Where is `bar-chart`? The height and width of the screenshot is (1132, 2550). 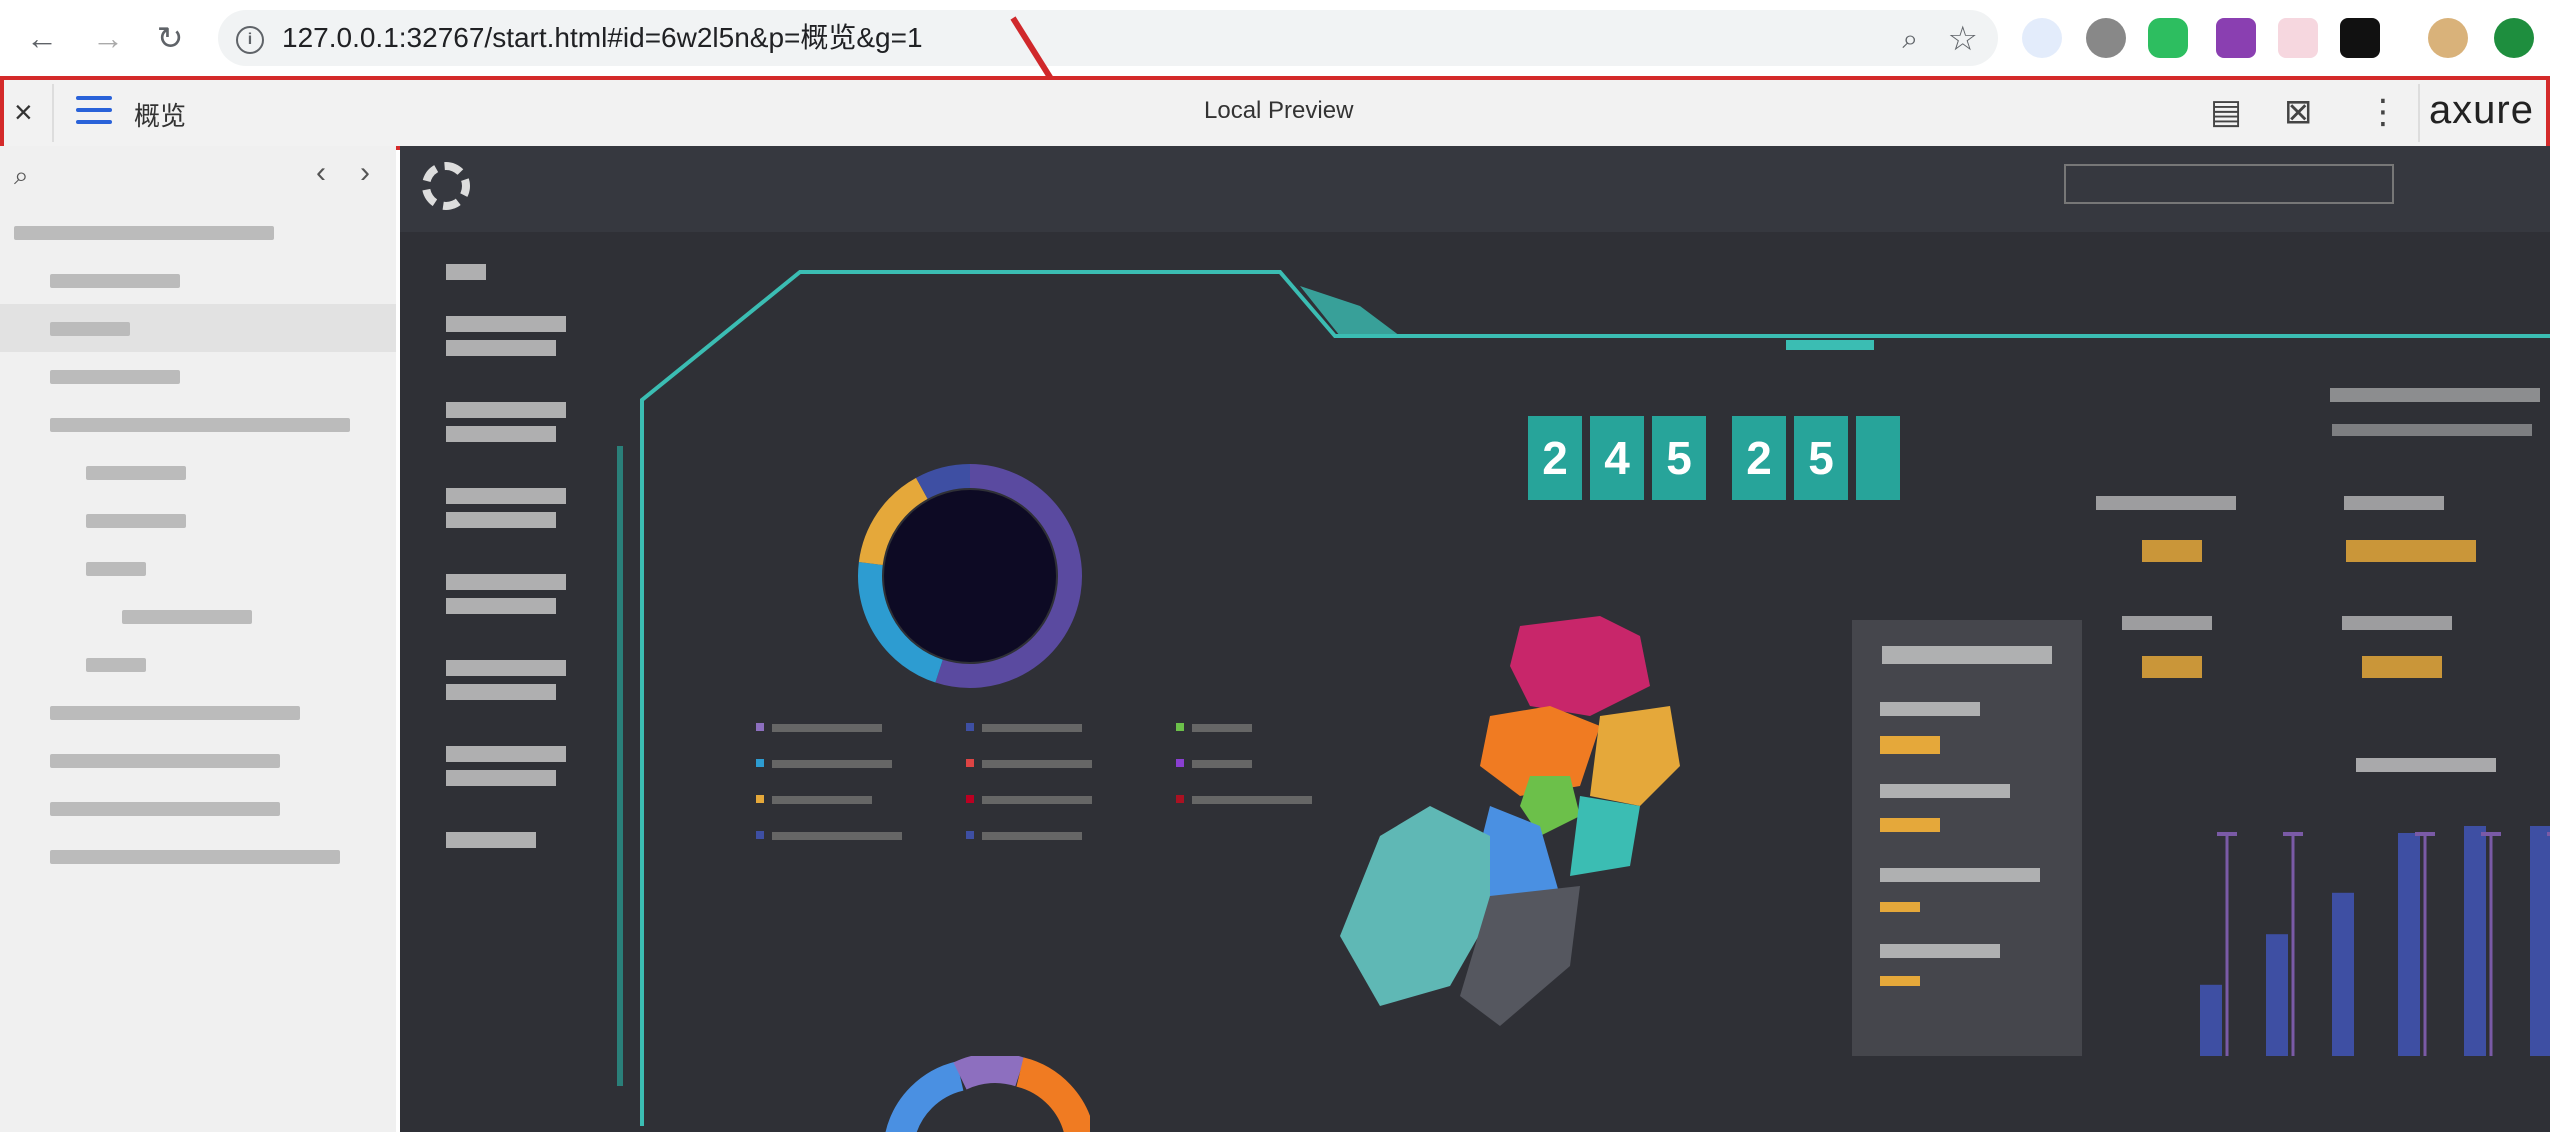 bar-chart is located at coordinates (2375, 941).